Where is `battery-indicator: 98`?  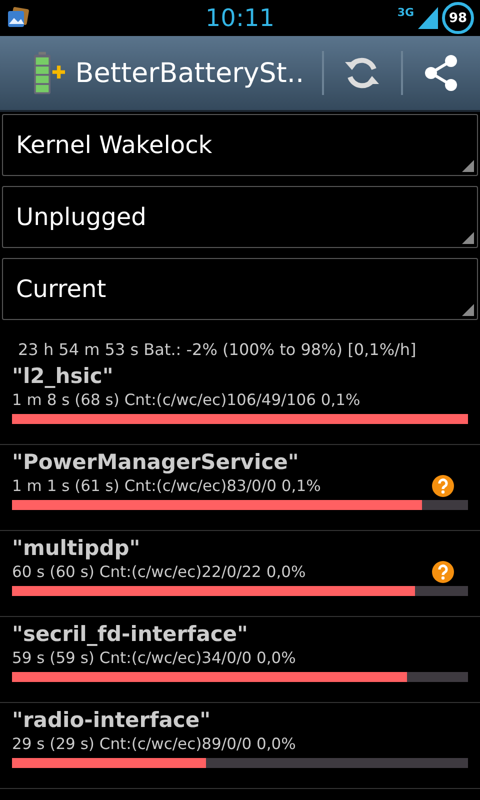 battery-indicator: 98 is located at coordinates (458, 18).